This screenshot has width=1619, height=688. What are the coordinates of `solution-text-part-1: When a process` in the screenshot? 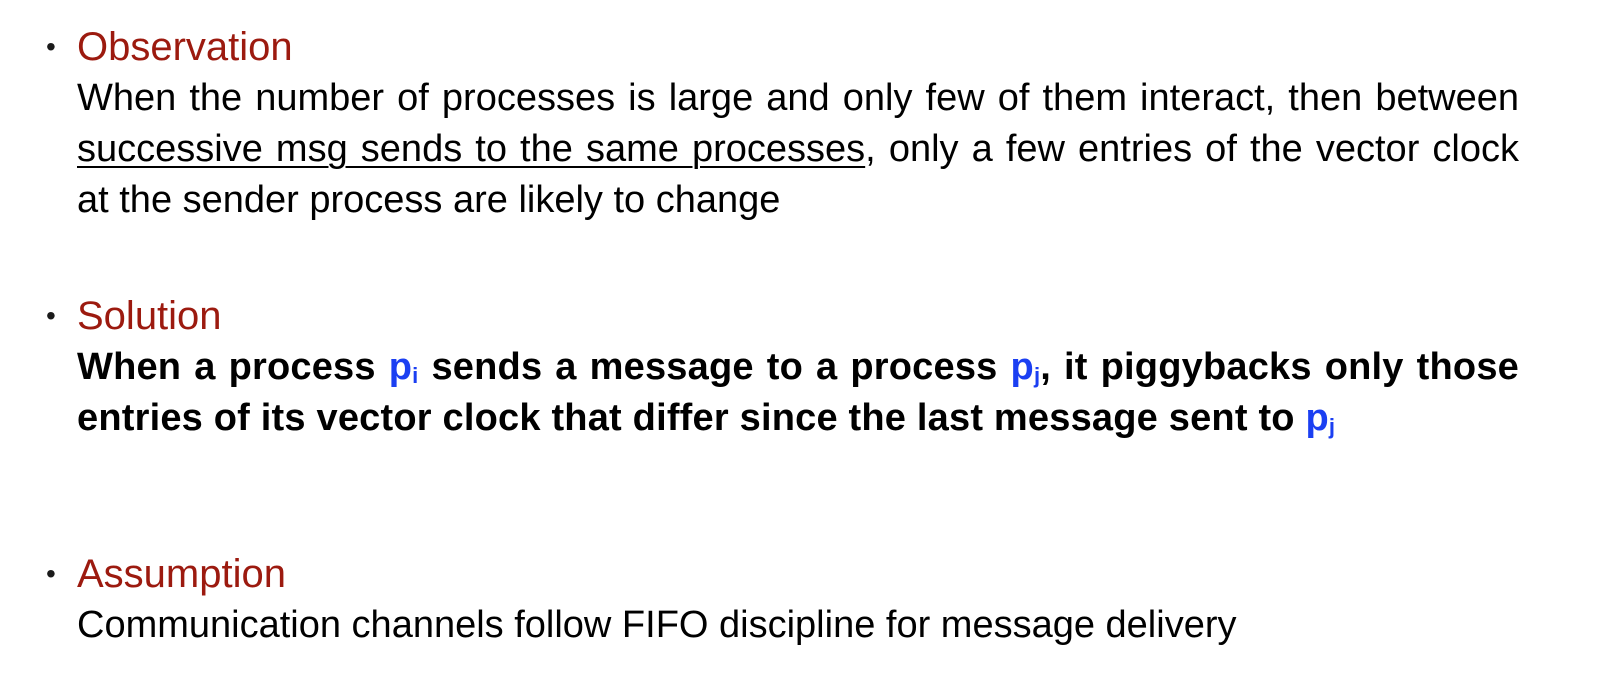 It's located at (233, 367).